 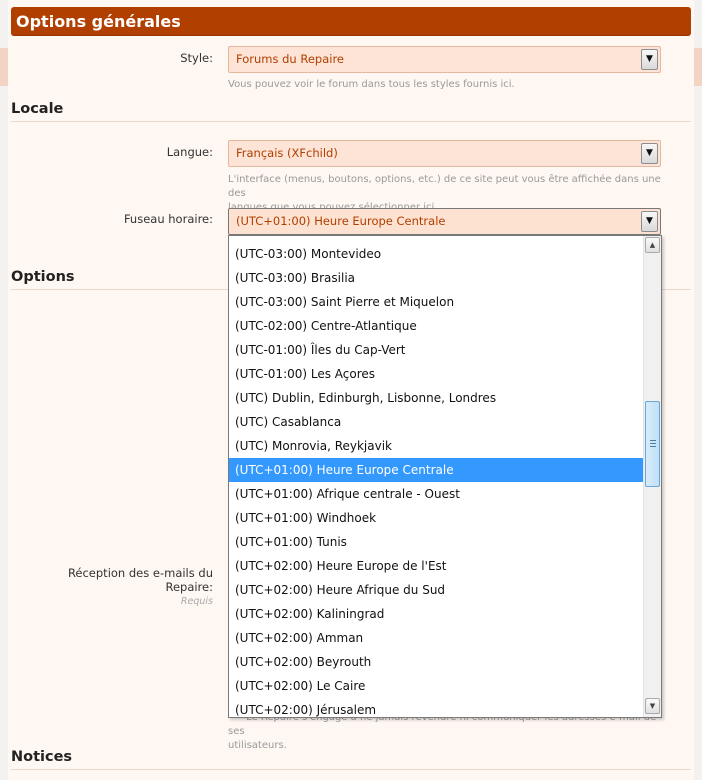 I want to click on dropdown-scrollbar: ▲ ▼, so click(x=652, y=476).